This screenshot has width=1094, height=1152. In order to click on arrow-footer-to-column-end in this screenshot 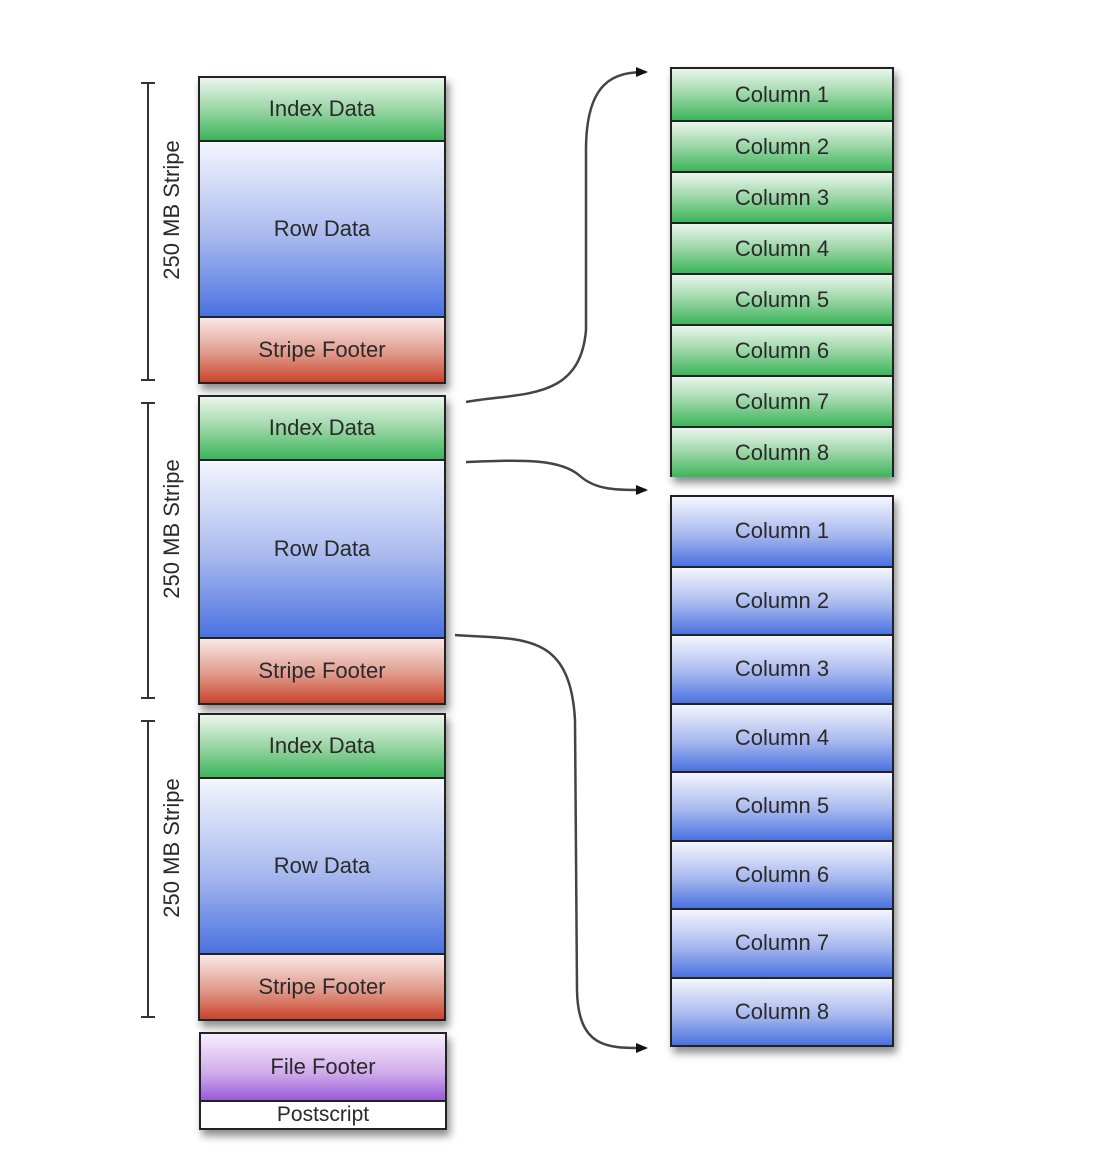, I will do `click(551, 843)`.